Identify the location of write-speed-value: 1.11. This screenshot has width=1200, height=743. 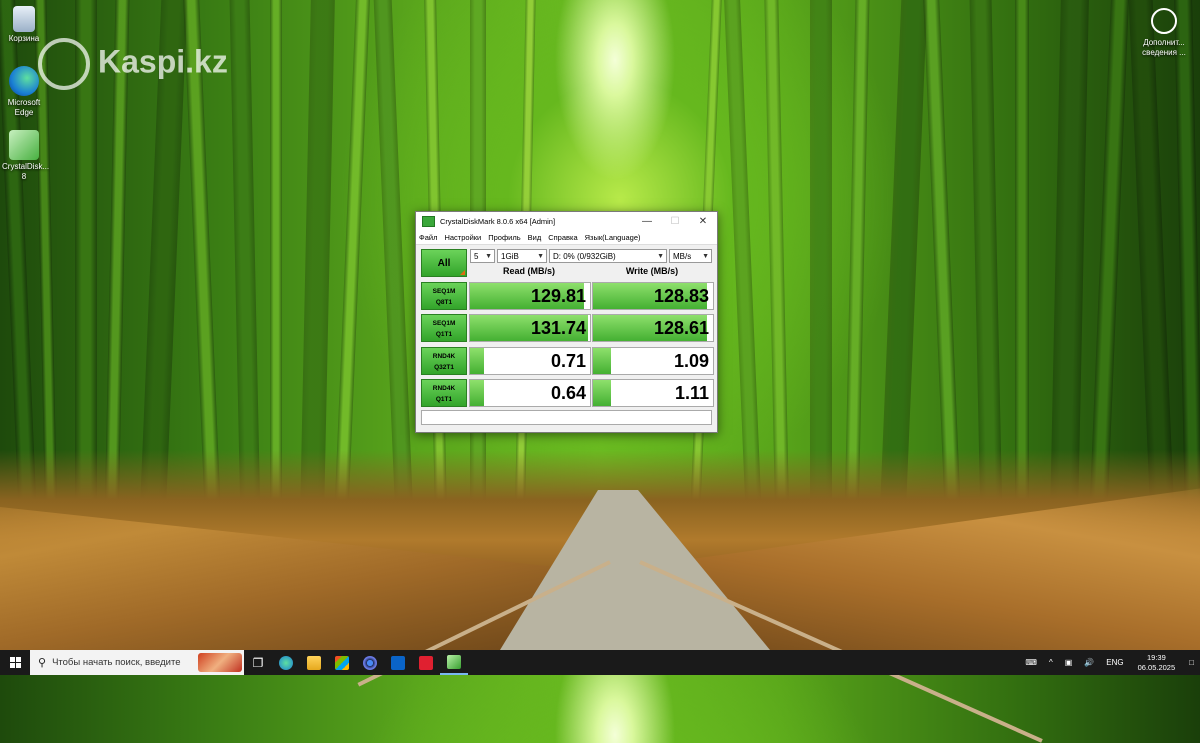
(691, 393).